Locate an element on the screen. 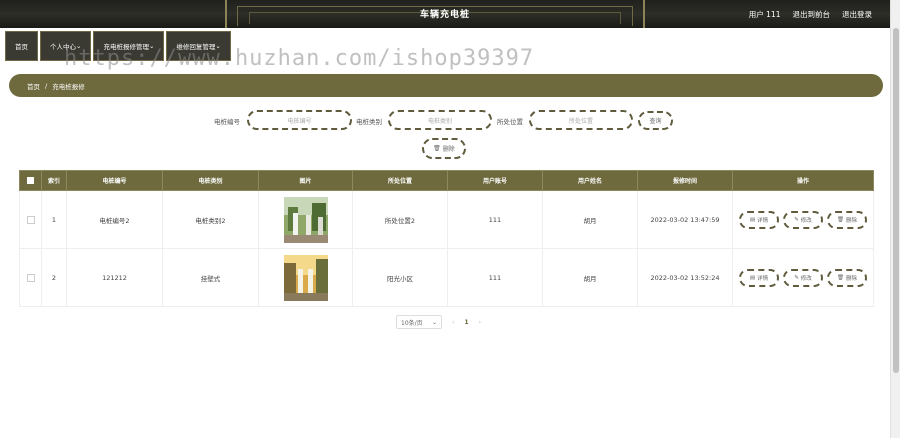  location-label: 所处位置 is located at coordinates (510, 122).